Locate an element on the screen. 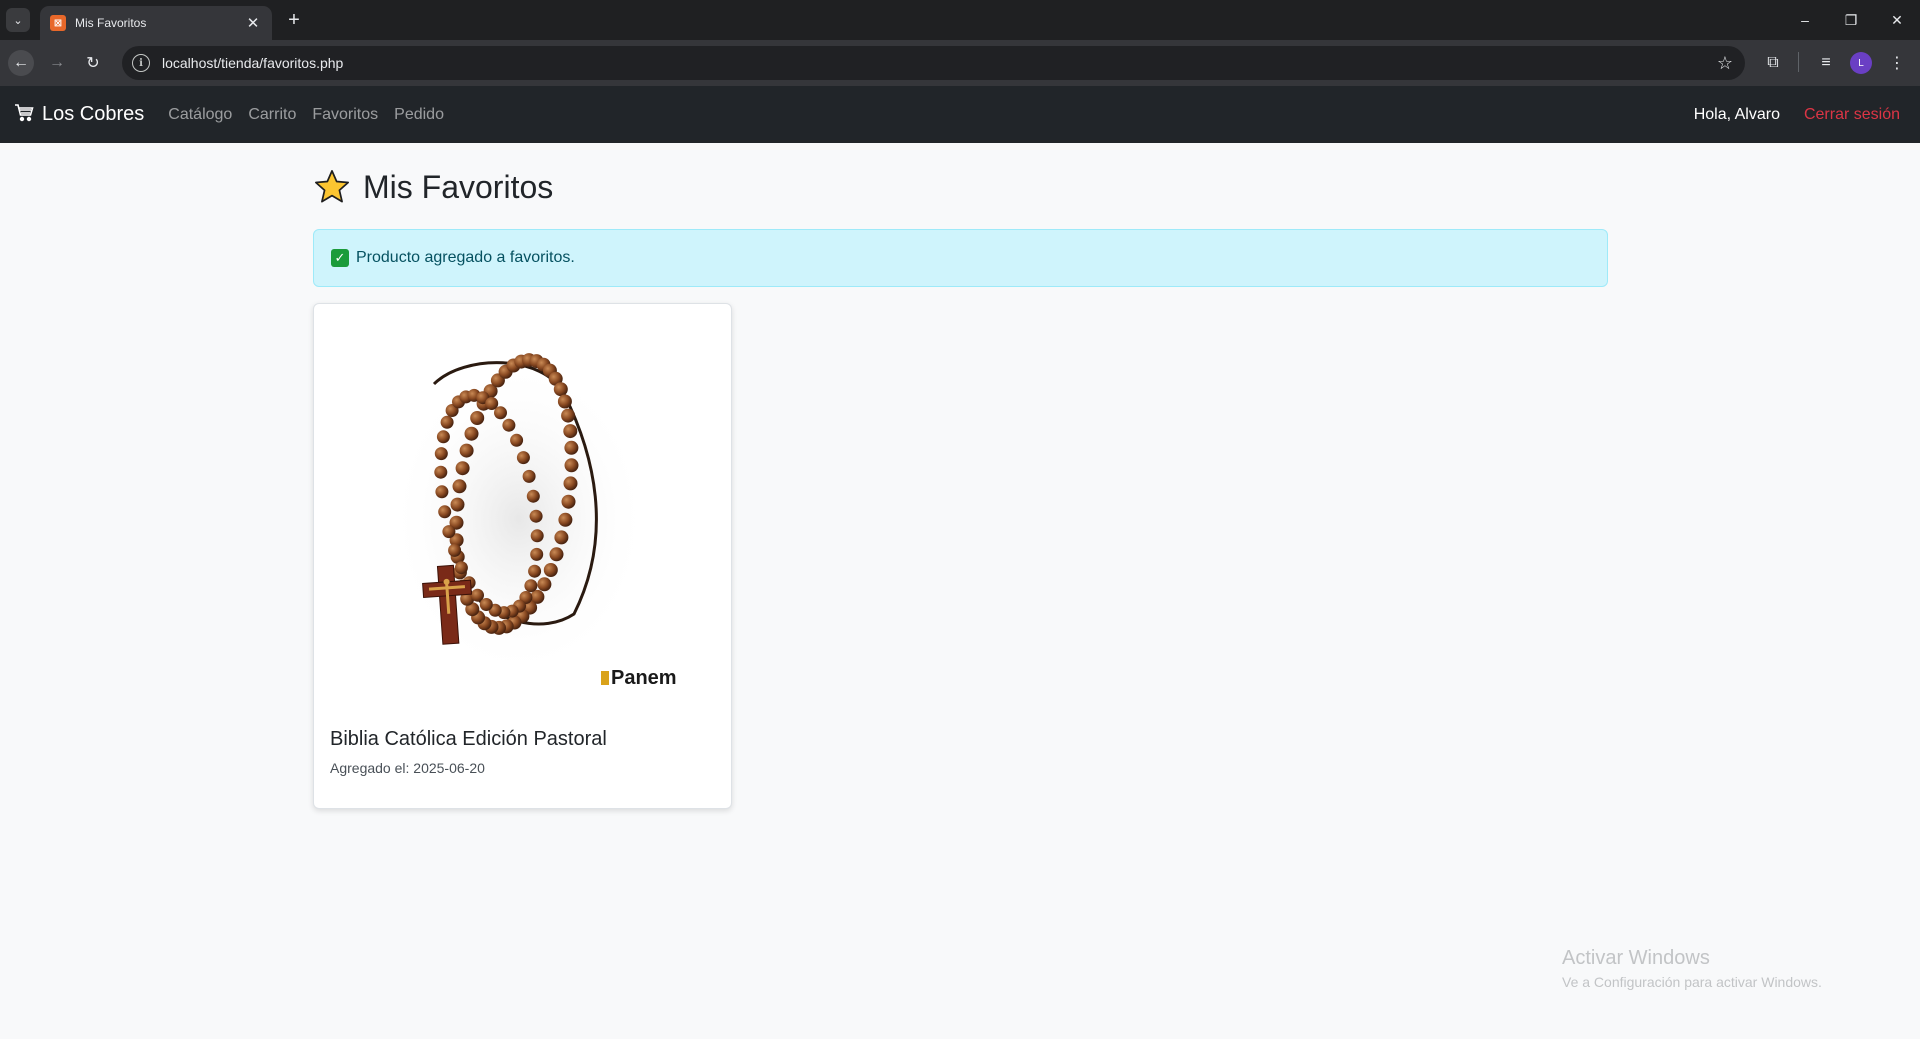 Image resolution: width=1920 pixels, height=1039 pixels. alert-message: Producto agregado a favoritos. is located at coordinates (465, 257).